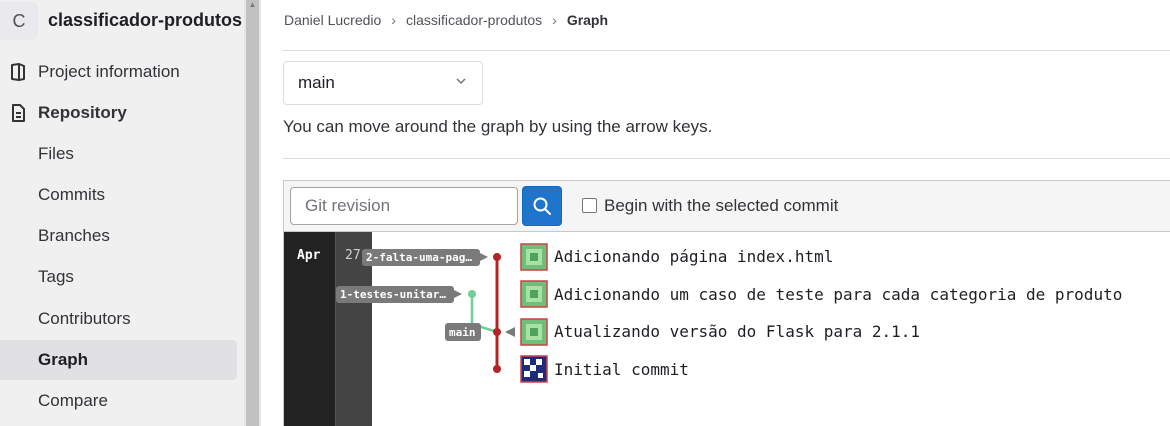 This screenshot has height=426, width=1170. What do you see at coordinates (72, 194) in the screenshot?
I see `sidebar-item-label: Commits` at bounding box center [72, 194].